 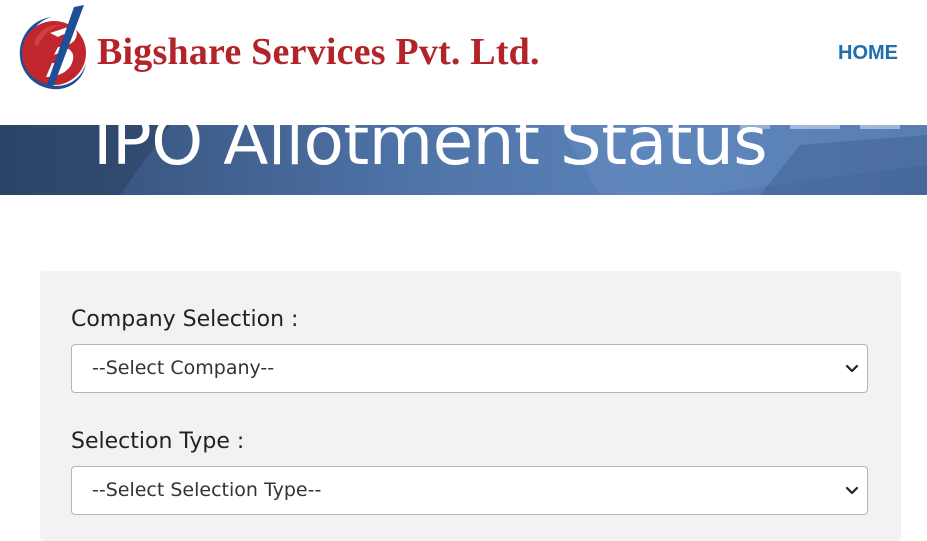 I want to click on selection-type-select: --Select Selection Type--, so click(x=469, y=490).